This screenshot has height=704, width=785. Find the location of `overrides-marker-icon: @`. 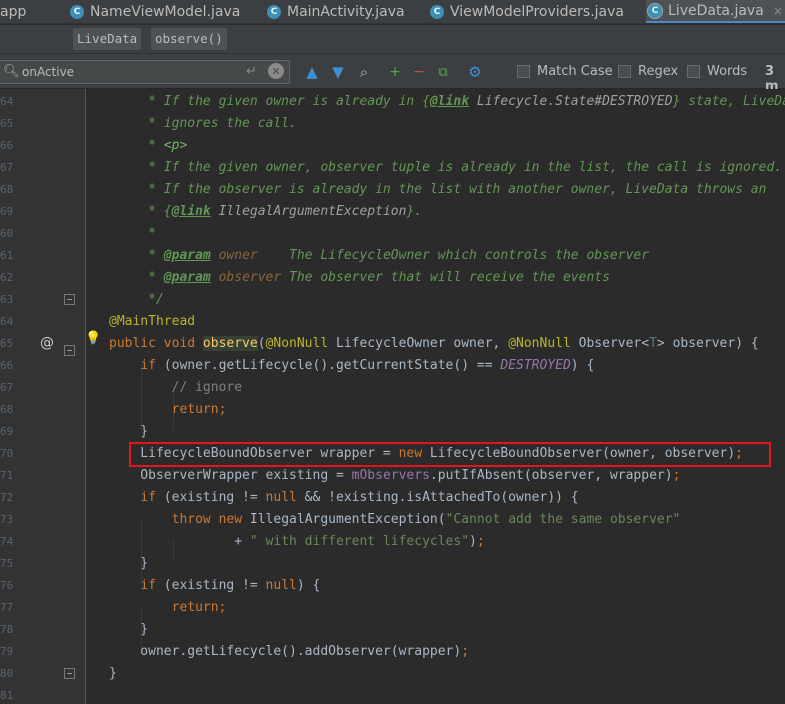

overrides-marker-icon: @ is located at coordinates (47, 343).